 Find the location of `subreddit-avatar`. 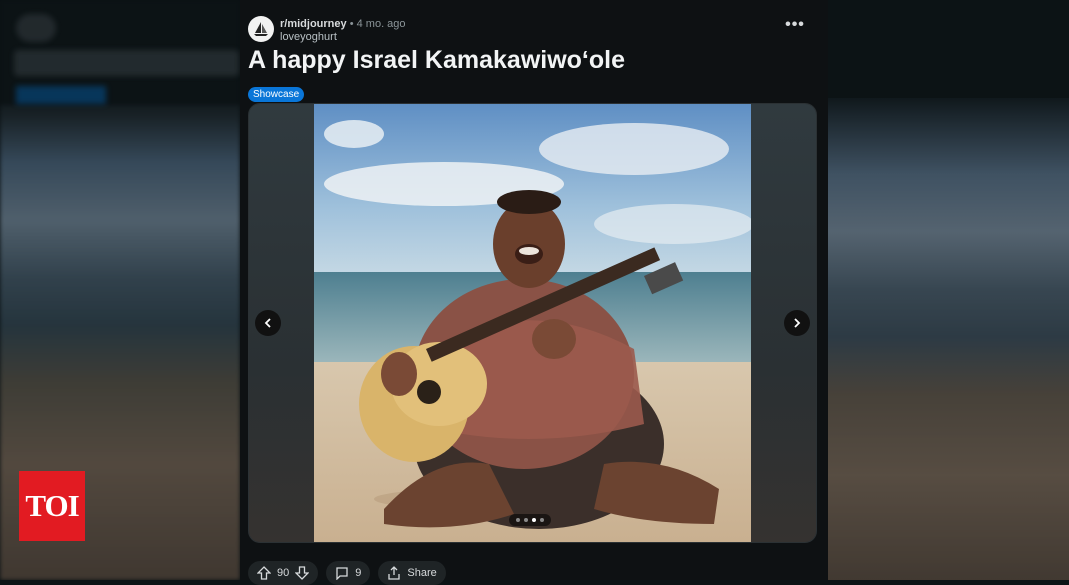

subreddit-avatar is located at coordinates (261, 29).